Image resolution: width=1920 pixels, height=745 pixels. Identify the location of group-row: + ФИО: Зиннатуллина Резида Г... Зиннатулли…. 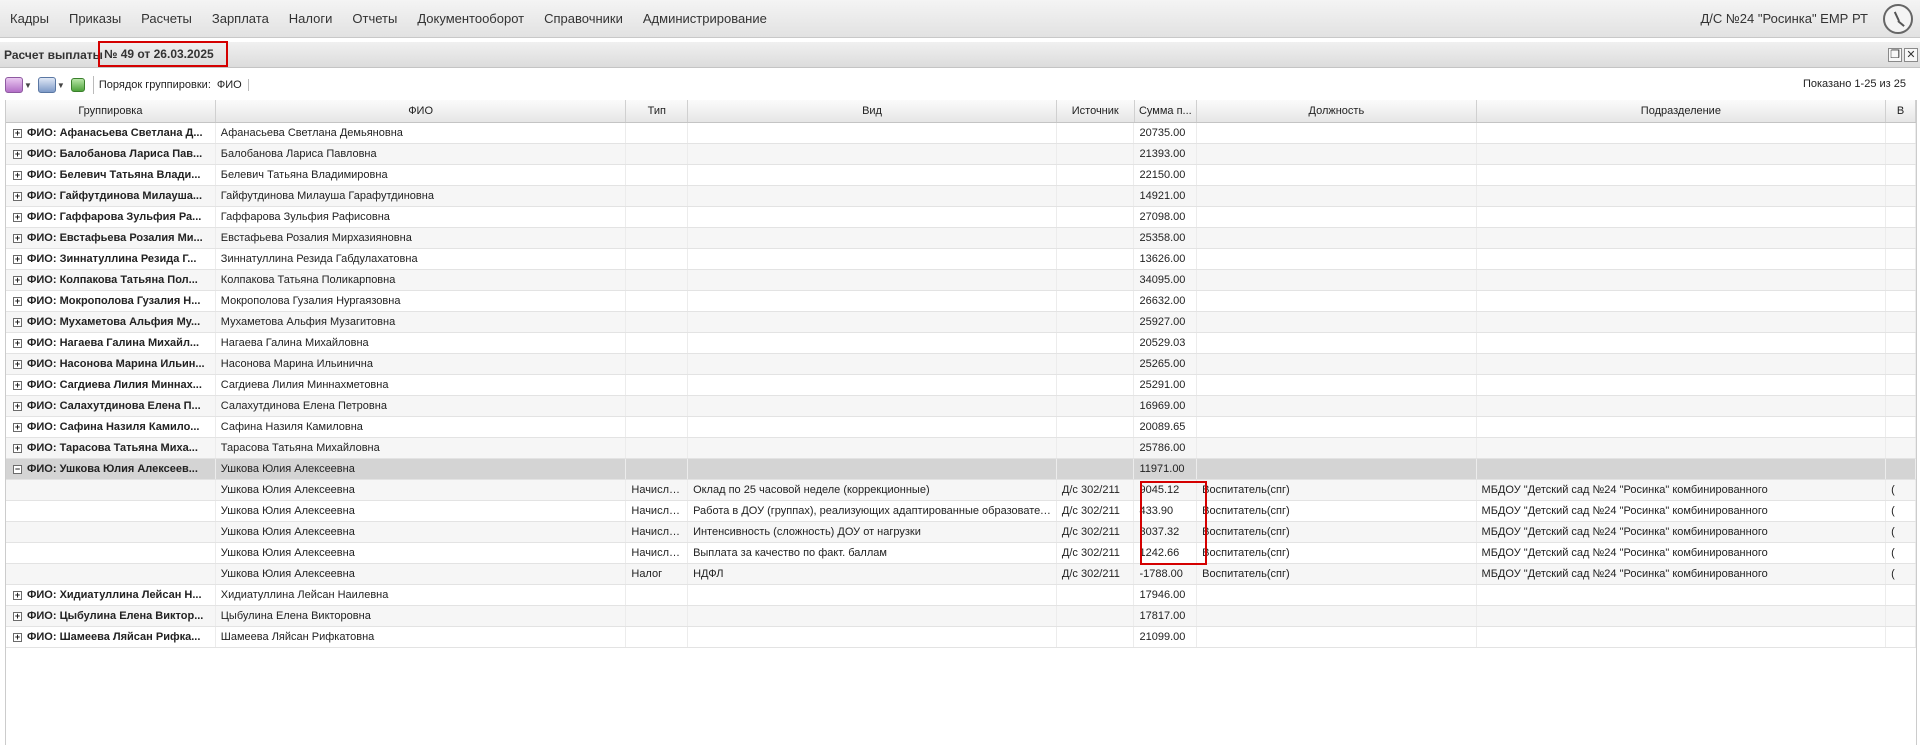
(961, 259).